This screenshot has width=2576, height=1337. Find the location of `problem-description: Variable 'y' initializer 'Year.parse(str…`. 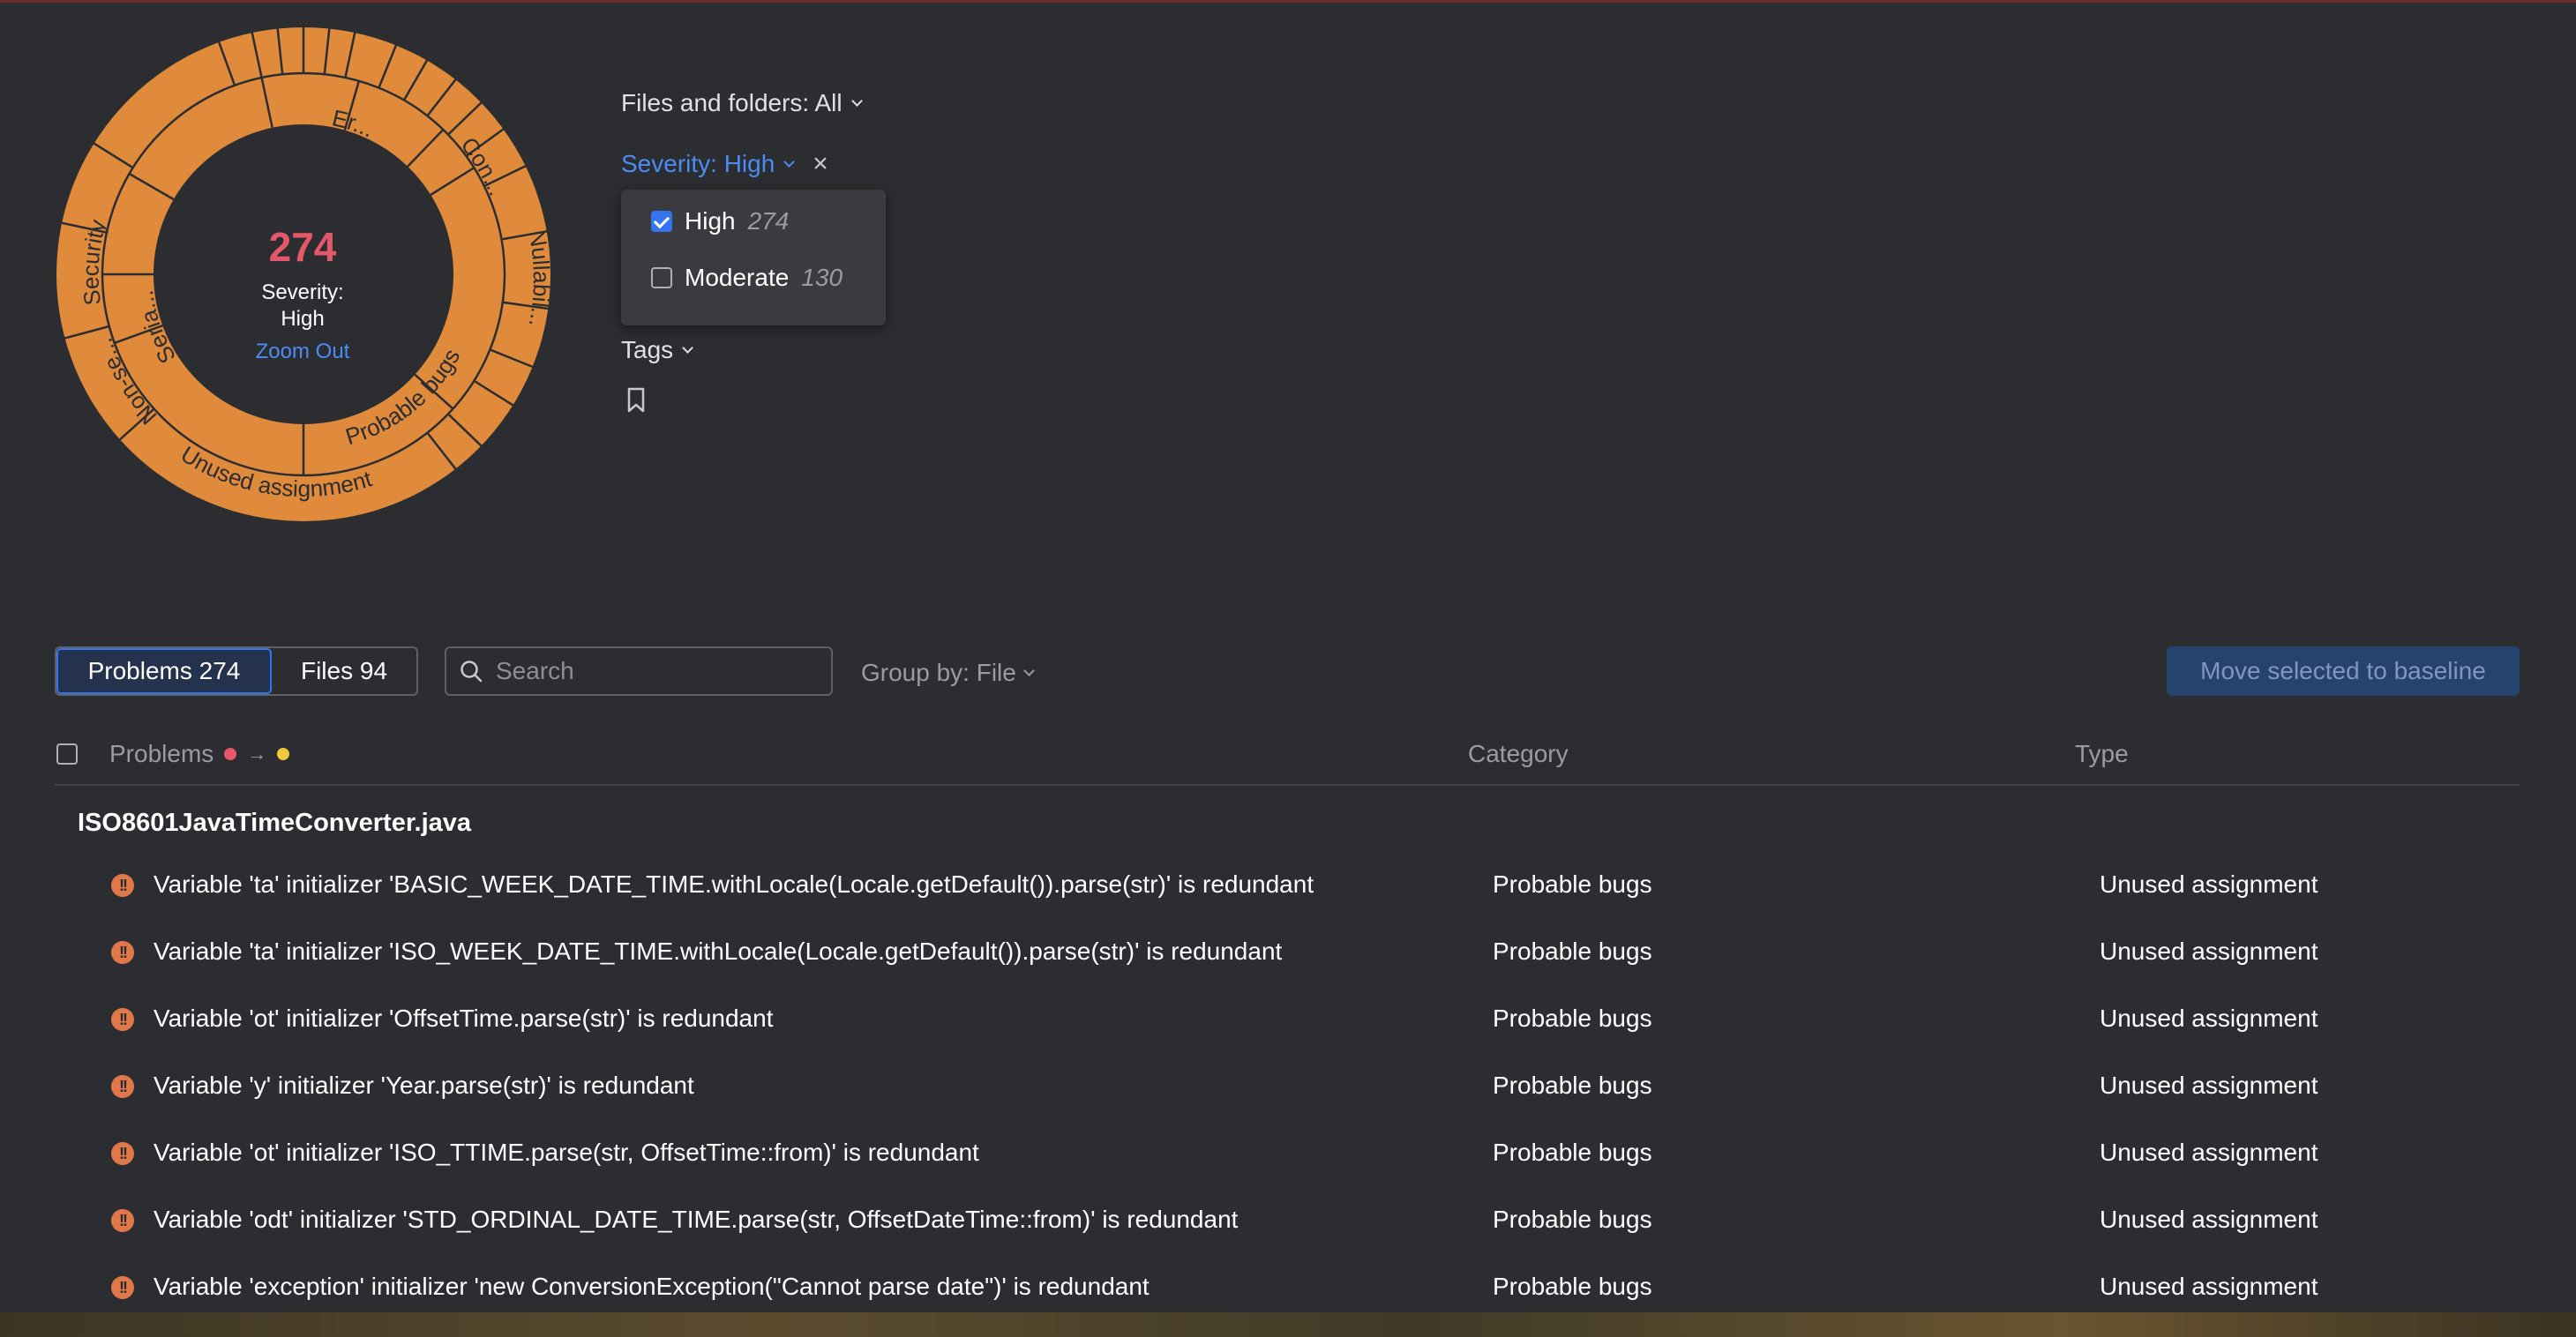

problem-description: Variable 'y' initializer 'Year.parse(str… is located at coordinates (424, 1085).